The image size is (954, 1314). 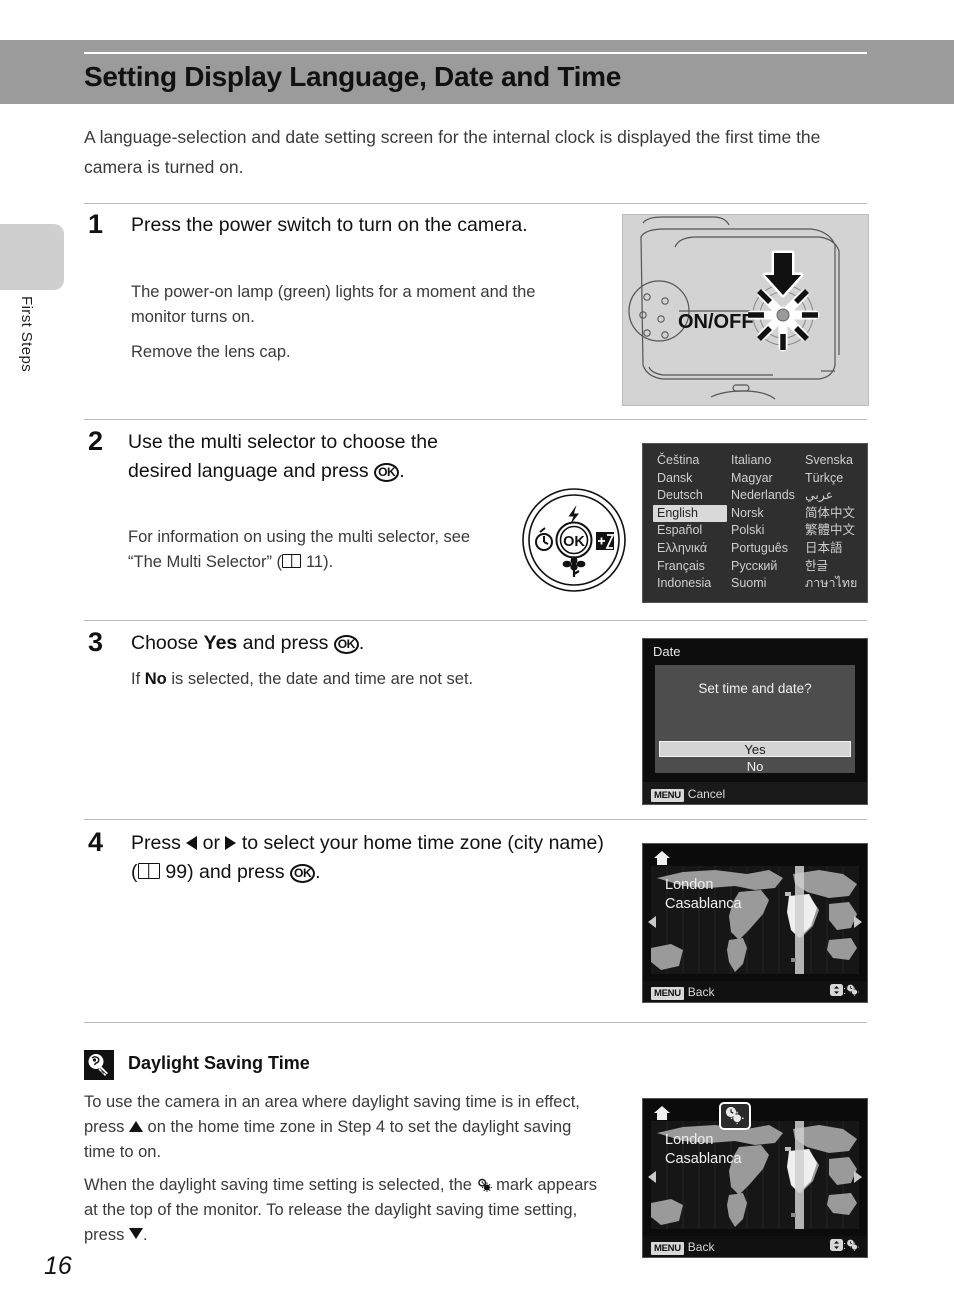 What do you see at coordinates (99, 1065) in the screenshot?
I see `lightbulb-tip-icon` at bounding box center [99, 1065].